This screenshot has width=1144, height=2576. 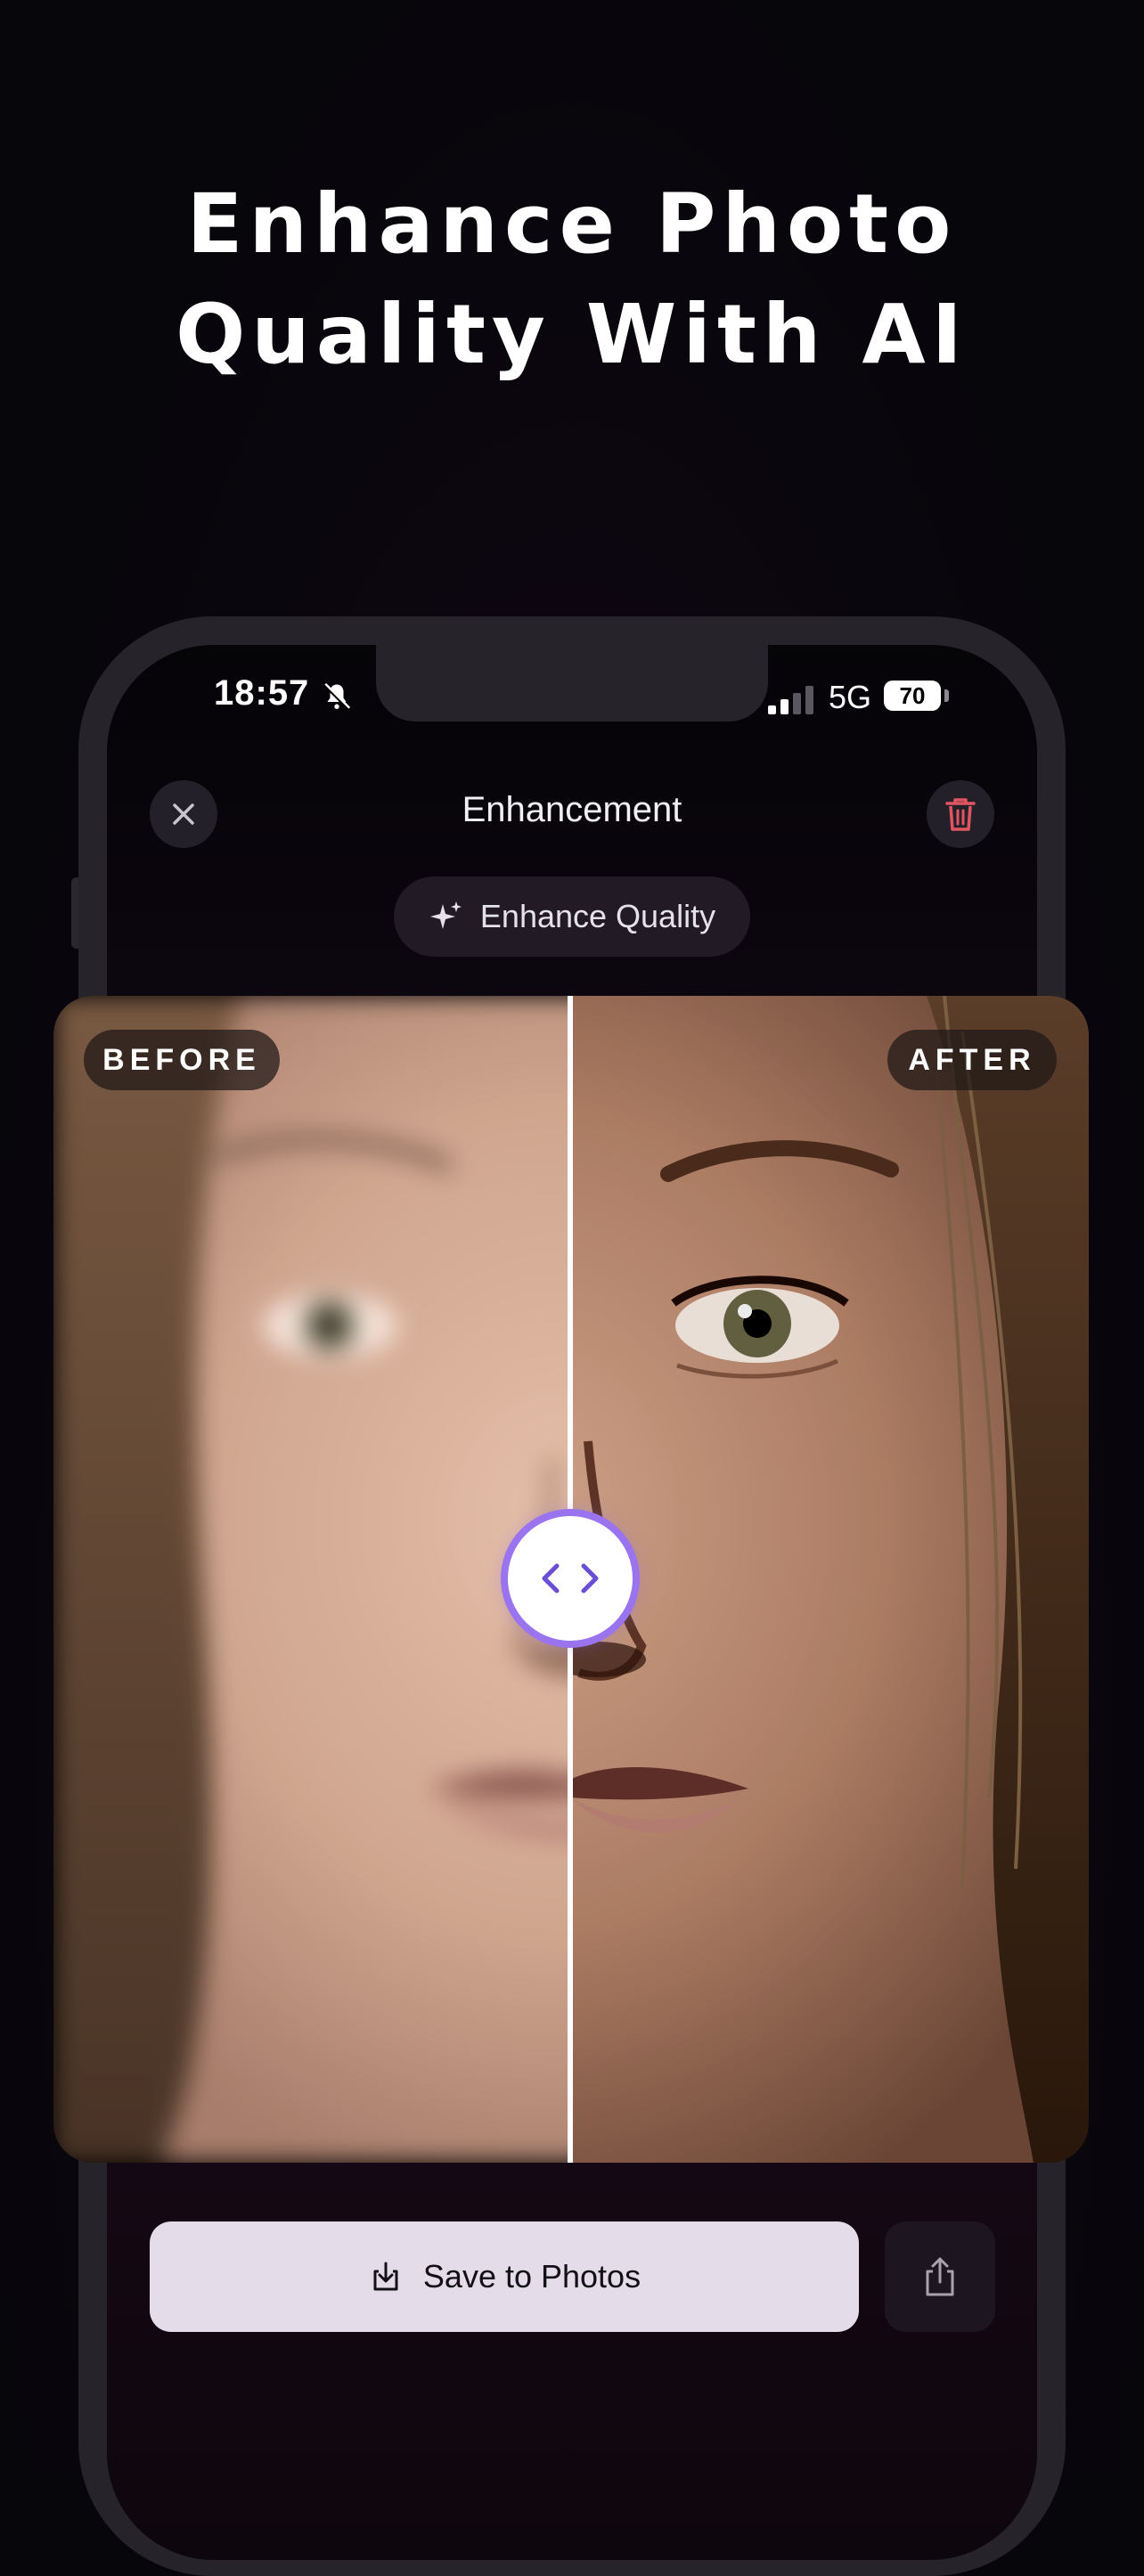 I want to click on signal-icon, so click(x=790, y=700).